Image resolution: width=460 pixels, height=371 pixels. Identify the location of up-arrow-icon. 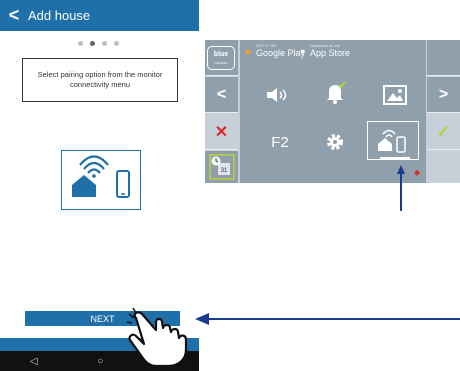
(401, 188).